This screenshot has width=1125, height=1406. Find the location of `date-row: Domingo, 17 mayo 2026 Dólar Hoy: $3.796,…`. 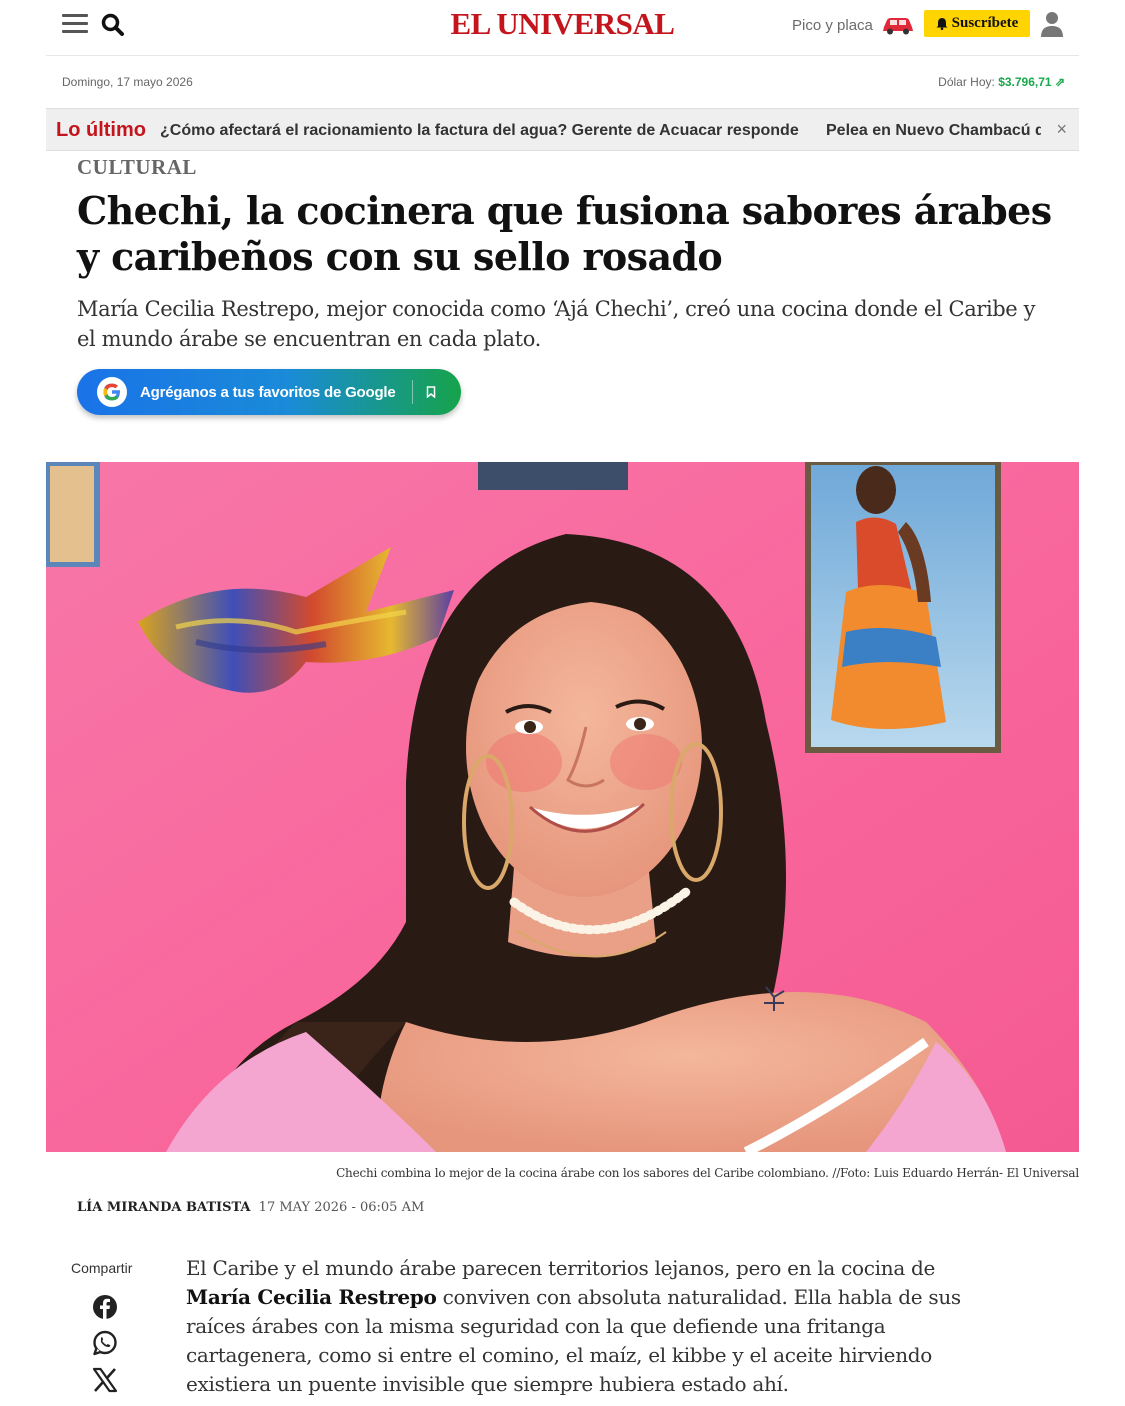

date-row: Domingo, 17 mayo 2026 Dólar Hoy: $3.796,… is located at coordinates (562, 81).